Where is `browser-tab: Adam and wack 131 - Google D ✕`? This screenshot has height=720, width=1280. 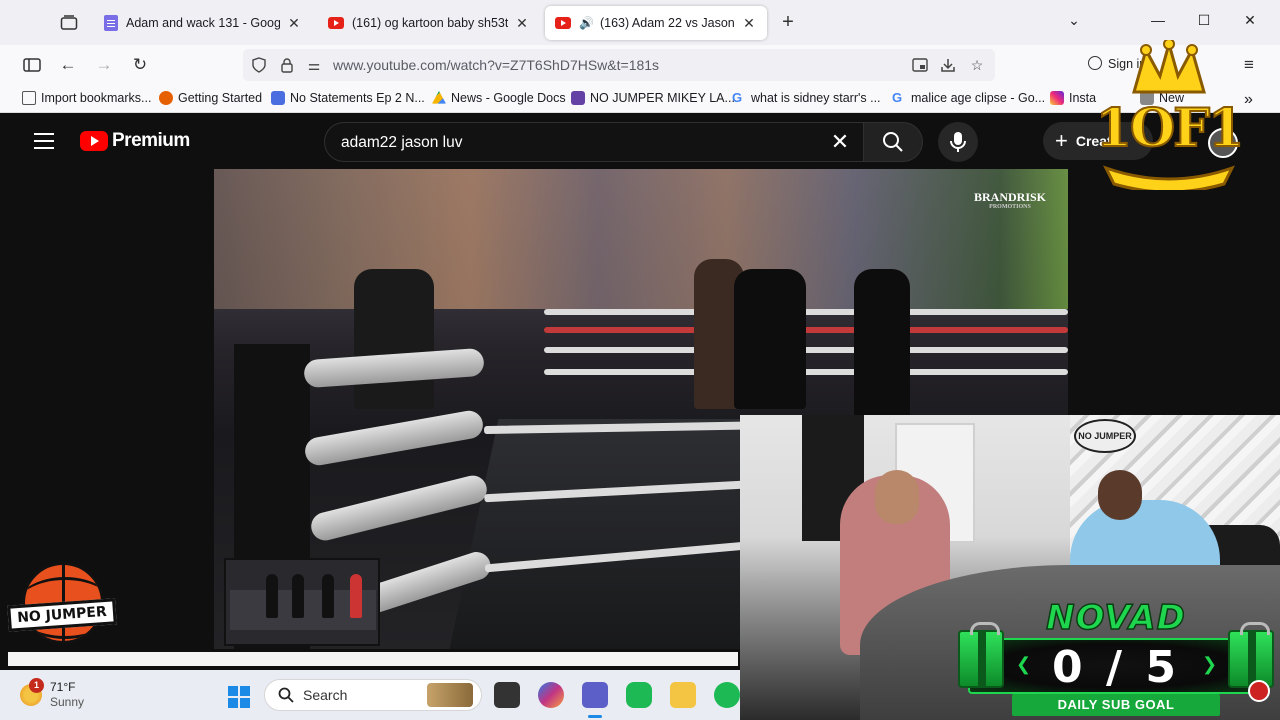
browser-tab: Adam and wack 131 - Google D ✕ is located at coordinates (203, 23).